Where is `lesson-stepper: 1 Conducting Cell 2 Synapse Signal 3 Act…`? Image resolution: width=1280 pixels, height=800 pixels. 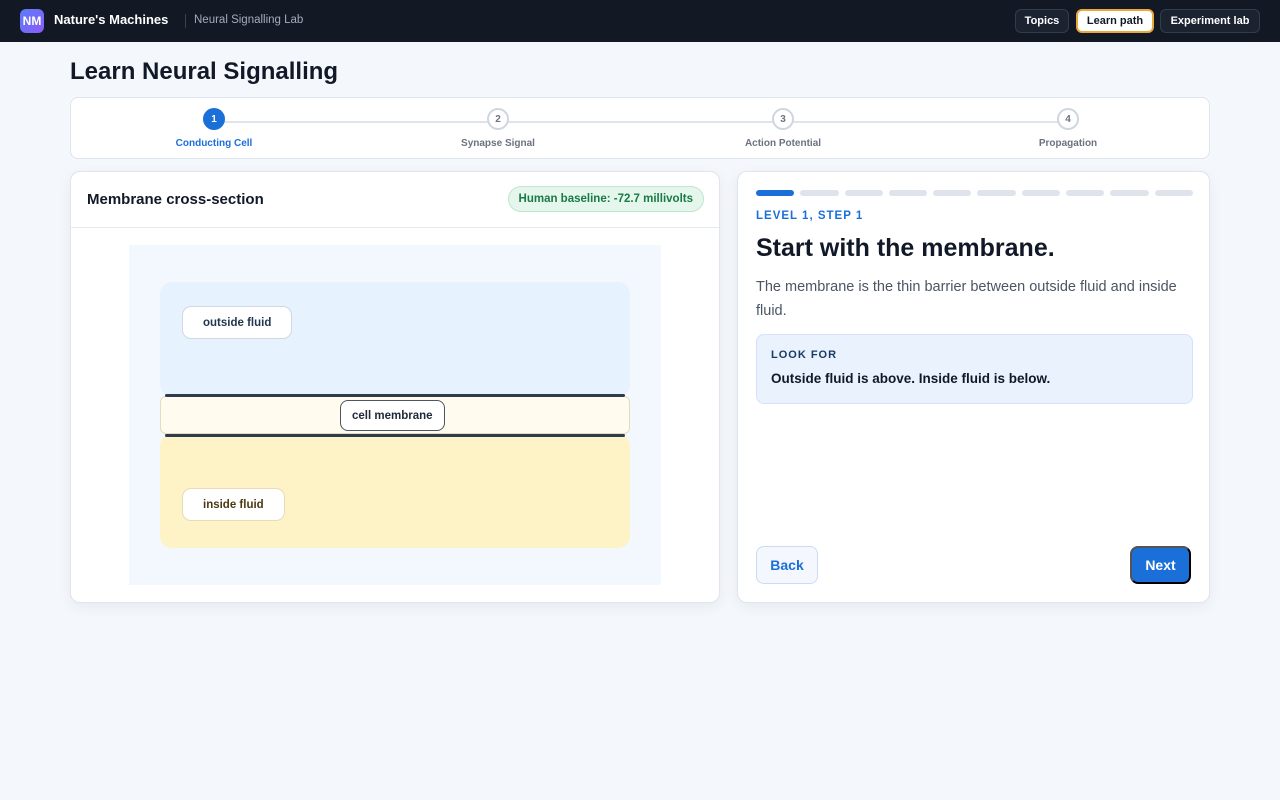 lesson-stepper: 1 Conducting Cell 2 Synapse Signal 3 Act… is located at coordinates (640, 128).